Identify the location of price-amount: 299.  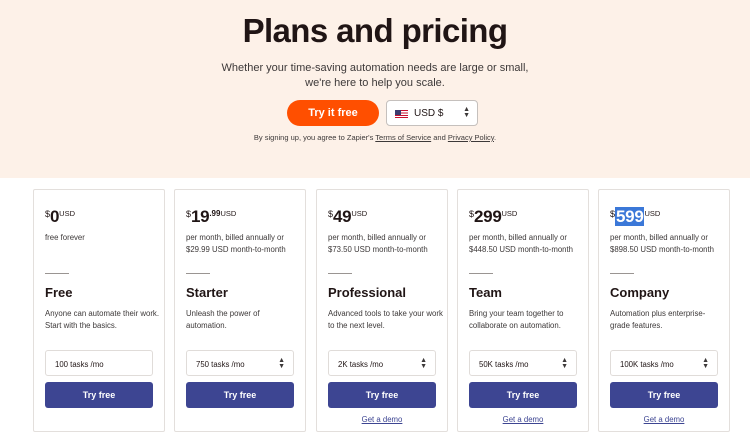
(488, 216).